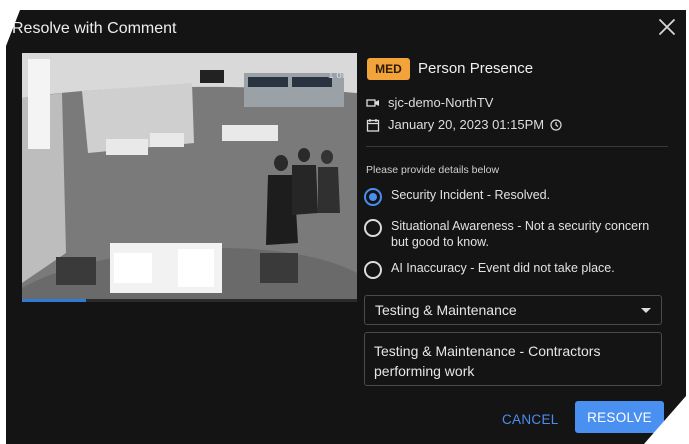 This screenshot has height=444, width=689. I want to click on event-title: Person Presence, so click(476, 68).